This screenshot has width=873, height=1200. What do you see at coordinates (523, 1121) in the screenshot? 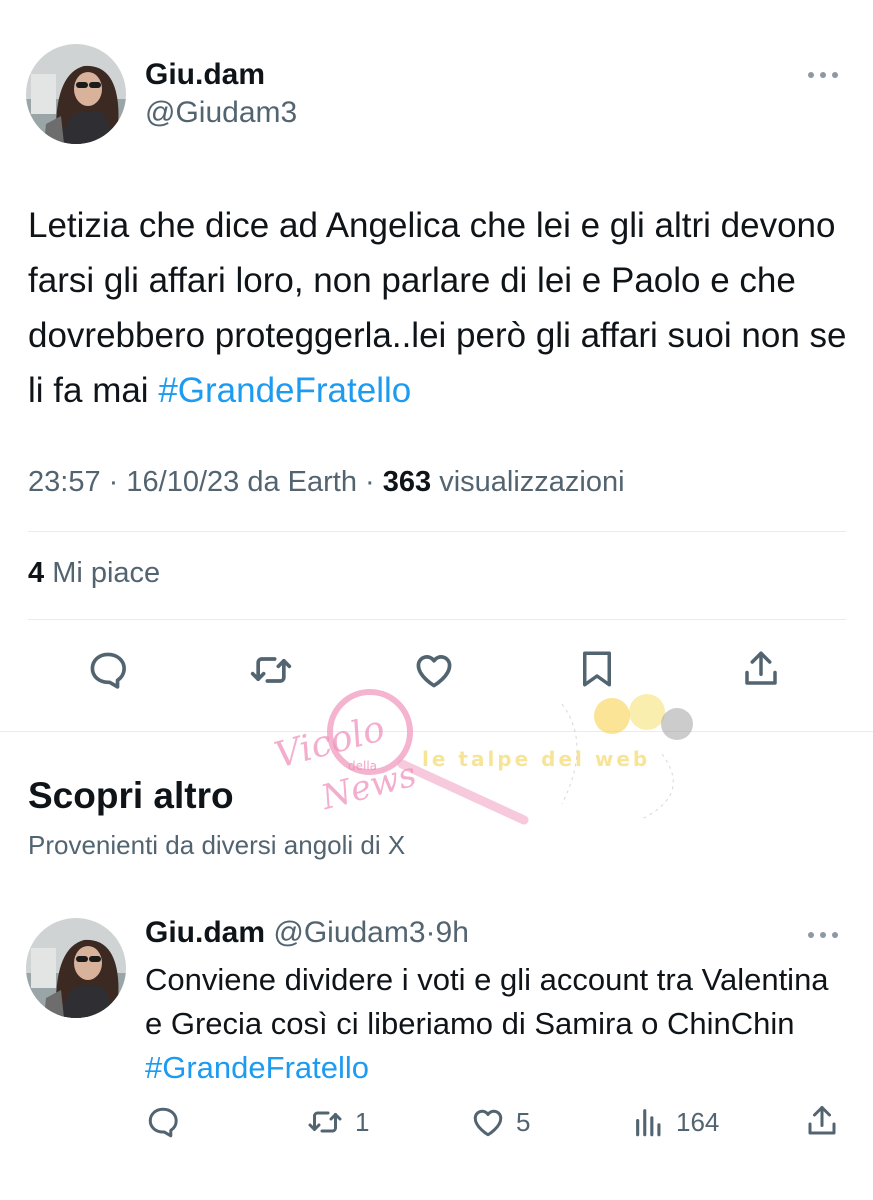
I see `like-count: 5` at bounding box center [523, 1121].